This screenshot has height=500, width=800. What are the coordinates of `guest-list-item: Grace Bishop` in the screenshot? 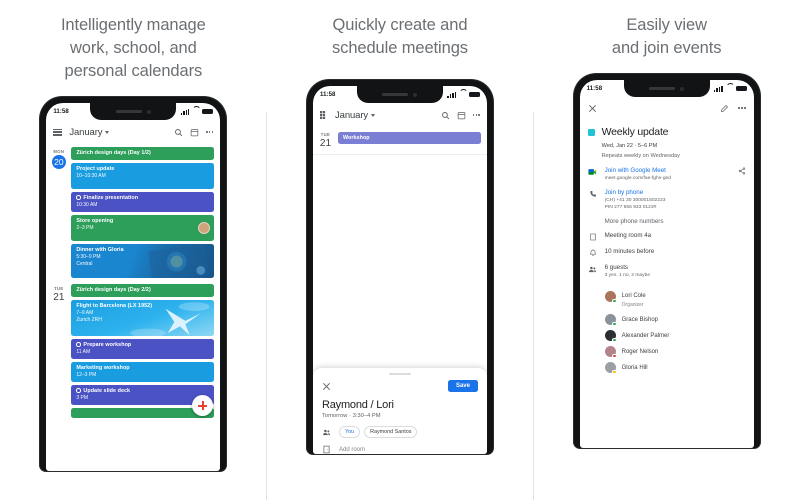 It's located at (675, 320).